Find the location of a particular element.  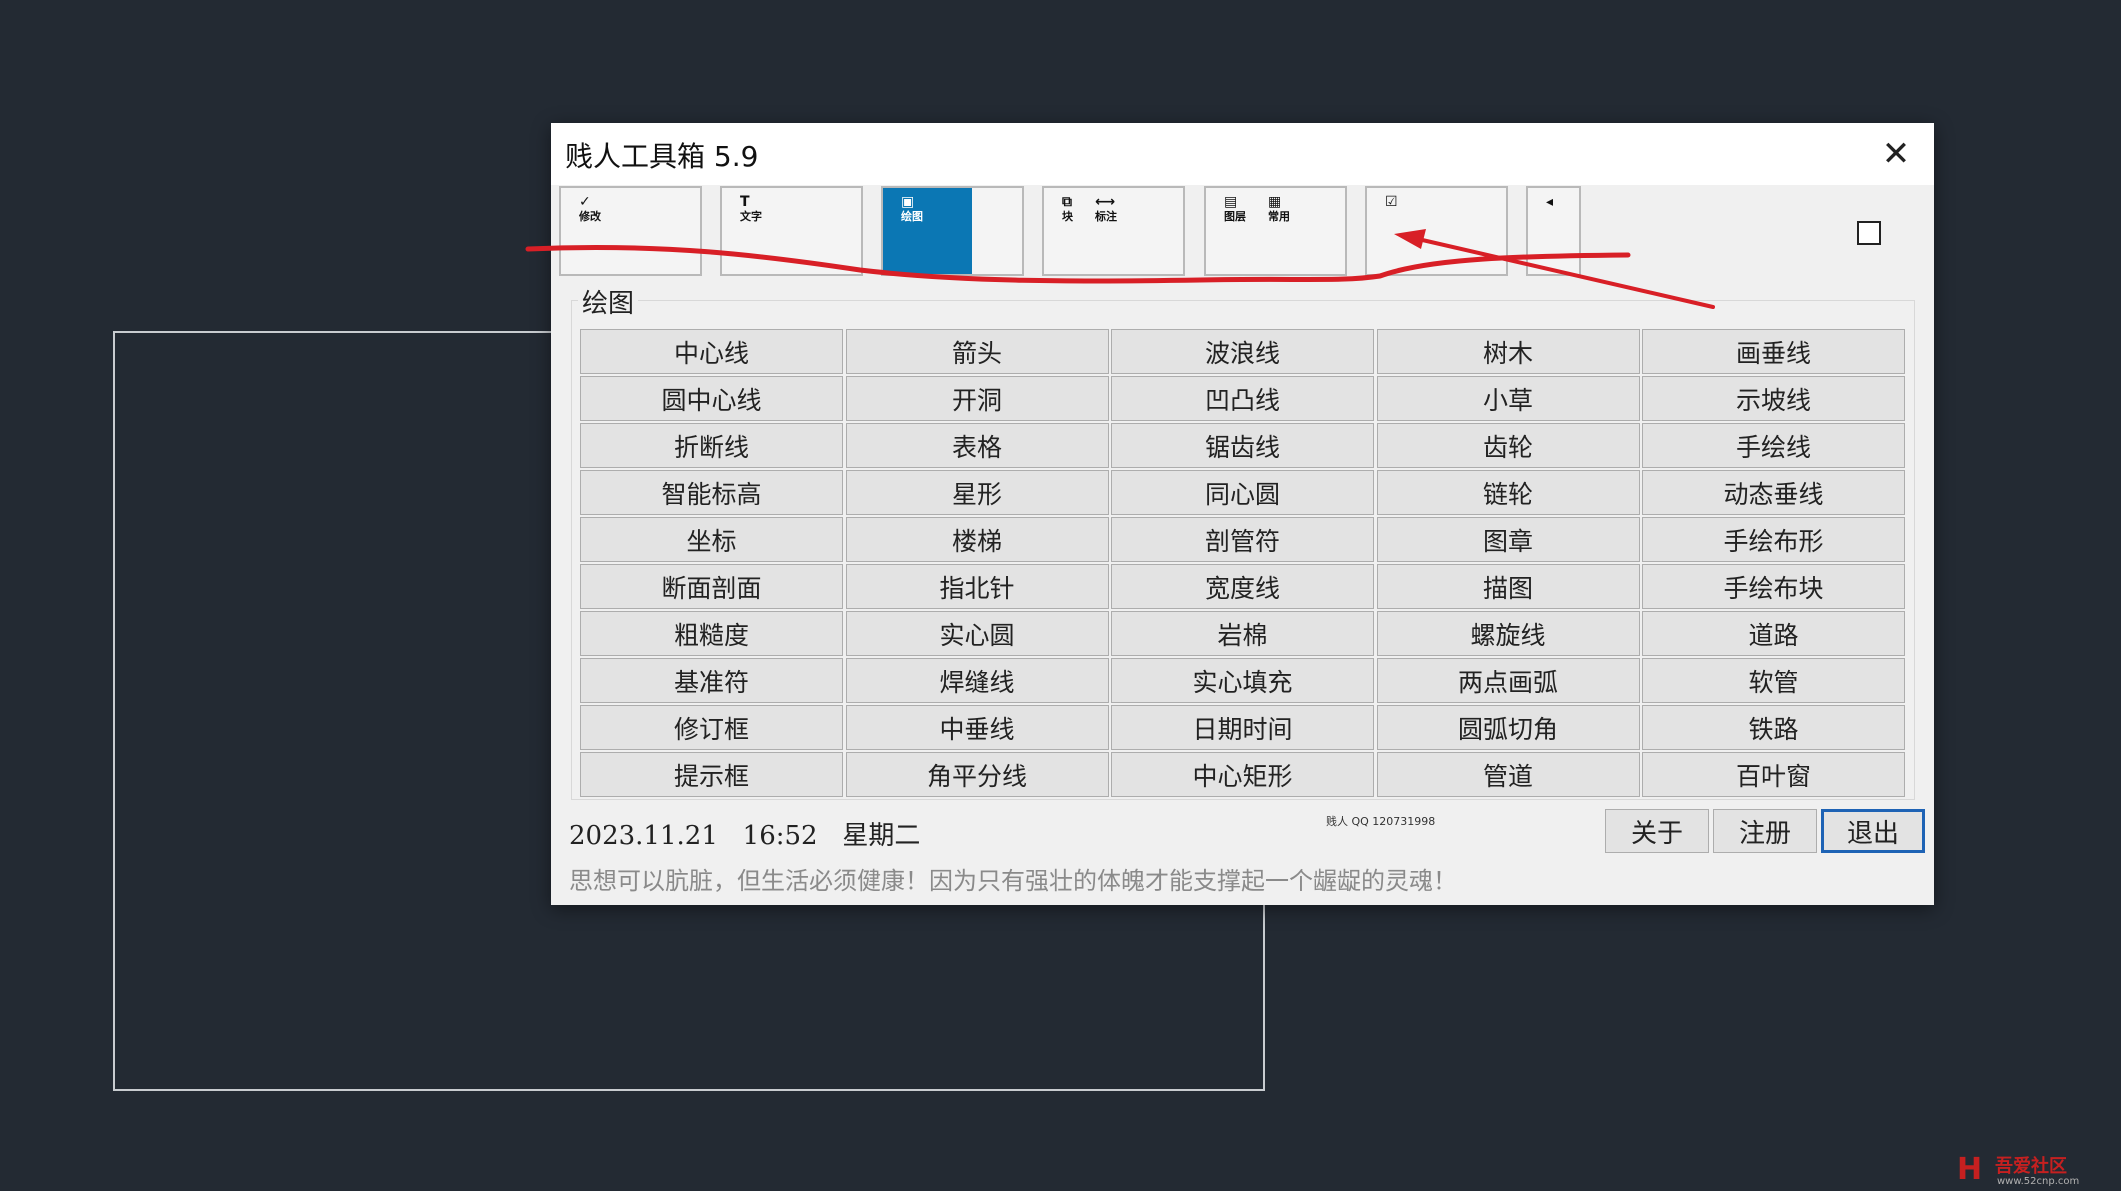

draw-tool-button: 实心圆 is located at coordinates (977, 633).